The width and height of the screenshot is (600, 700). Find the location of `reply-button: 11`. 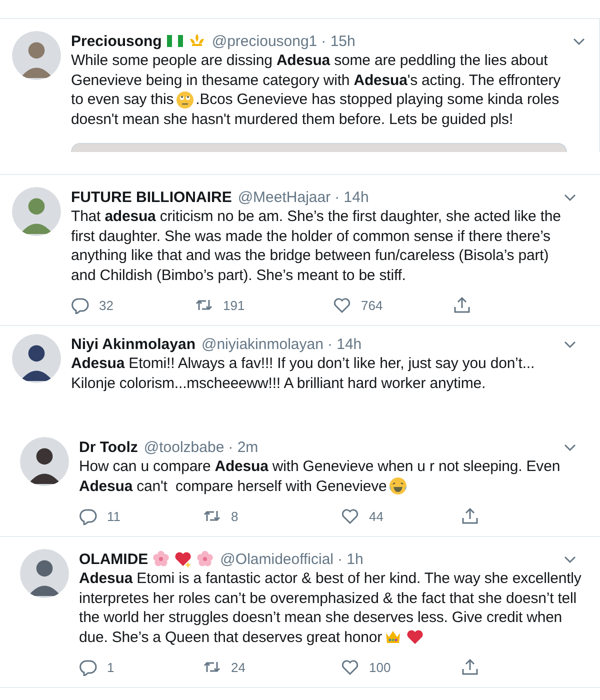

reply-button: 11 is located at coordinates (141, 516).